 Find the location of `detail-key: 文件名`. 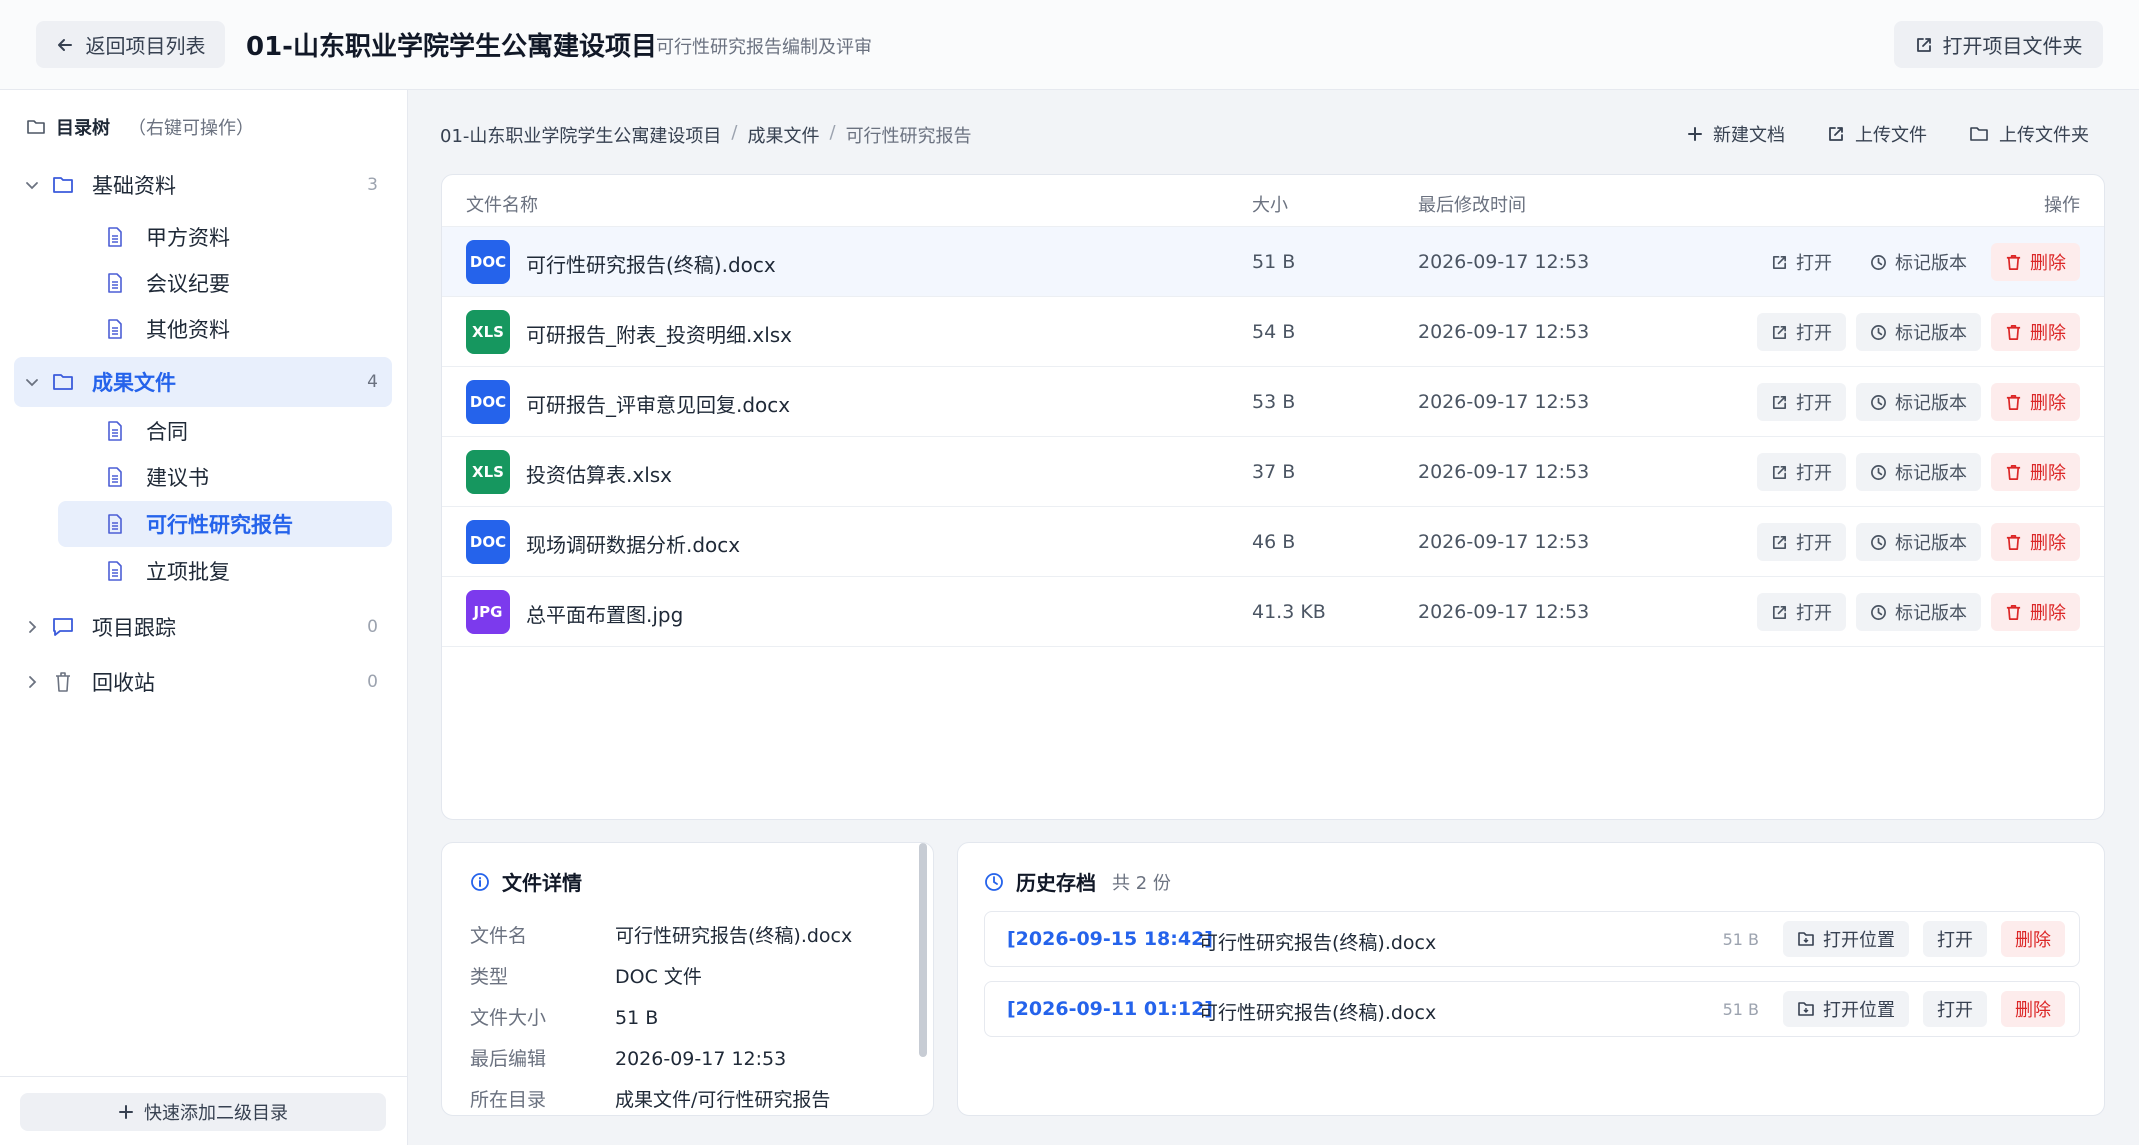

detail-key: 文件名 is located at coordinates (499, 936).